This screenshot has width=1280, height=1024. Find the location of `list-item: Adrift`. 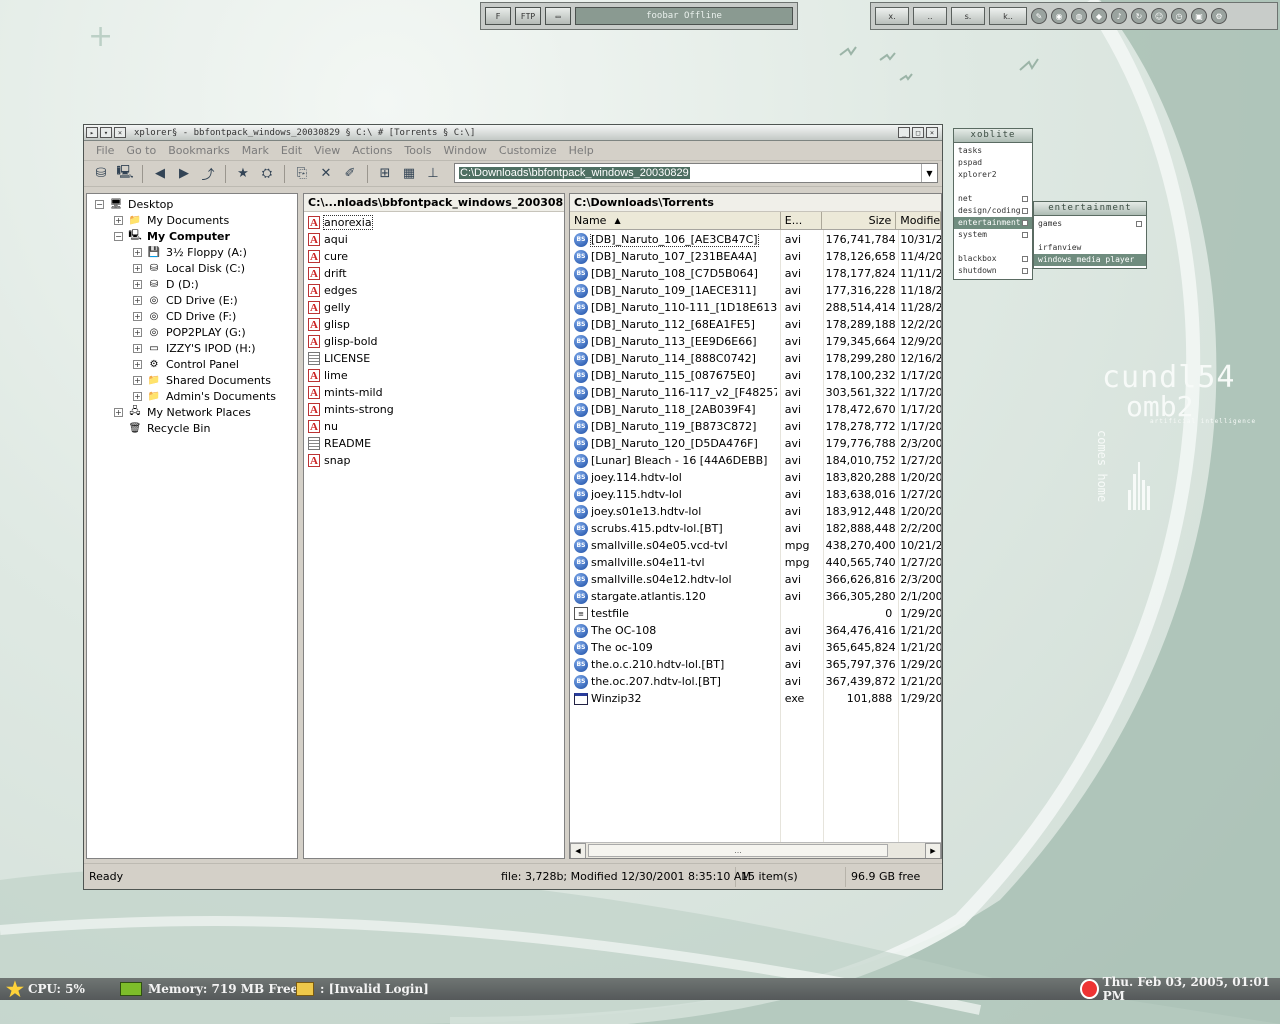

list-item: Adrift is located at coordinates (434, 273).